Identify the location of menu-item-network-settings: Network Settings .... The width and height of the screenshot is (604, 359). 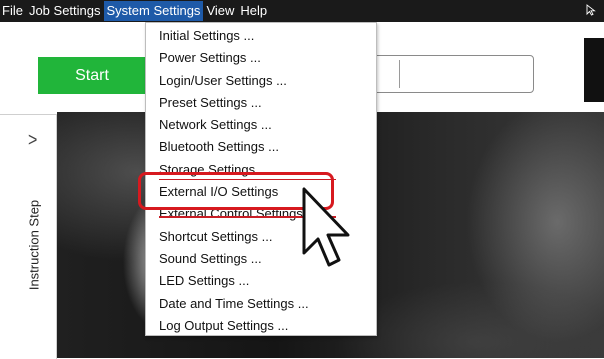
(261, 125).